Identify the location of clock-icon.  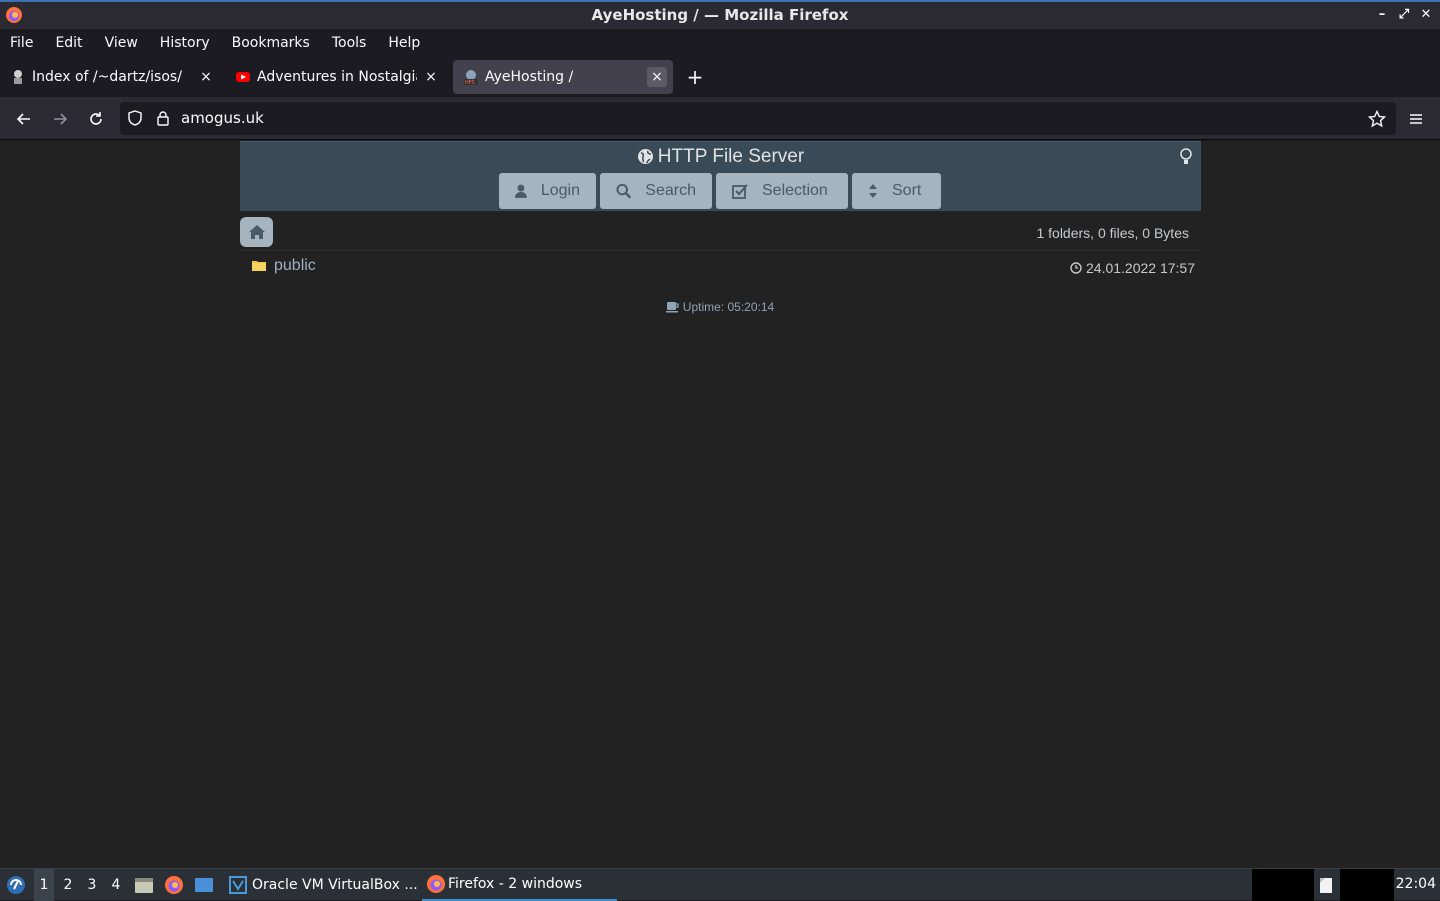
(1076, 268).